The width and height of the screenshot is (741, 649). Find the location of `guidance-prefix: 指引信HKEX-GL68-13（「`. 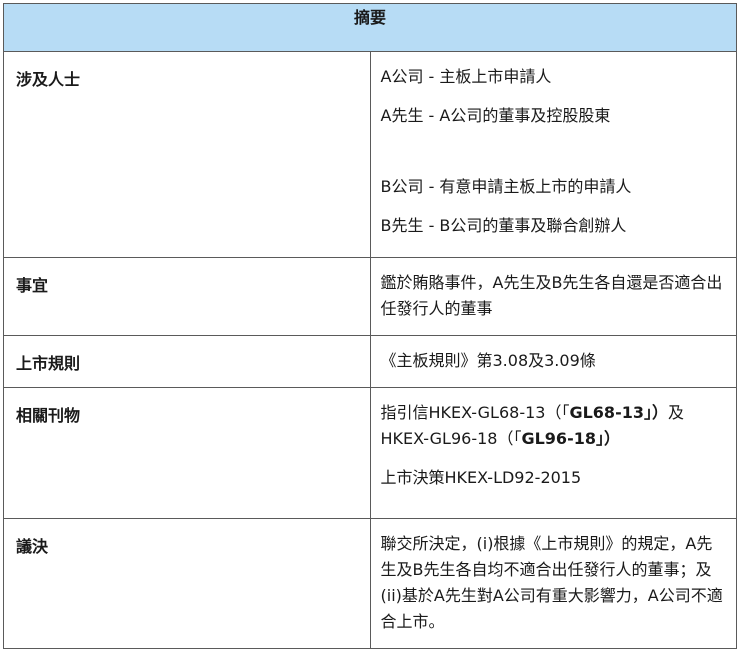

guidance-prefix: 指引信HKEX-GL68-13（「 is located at coordinates (475, 412).